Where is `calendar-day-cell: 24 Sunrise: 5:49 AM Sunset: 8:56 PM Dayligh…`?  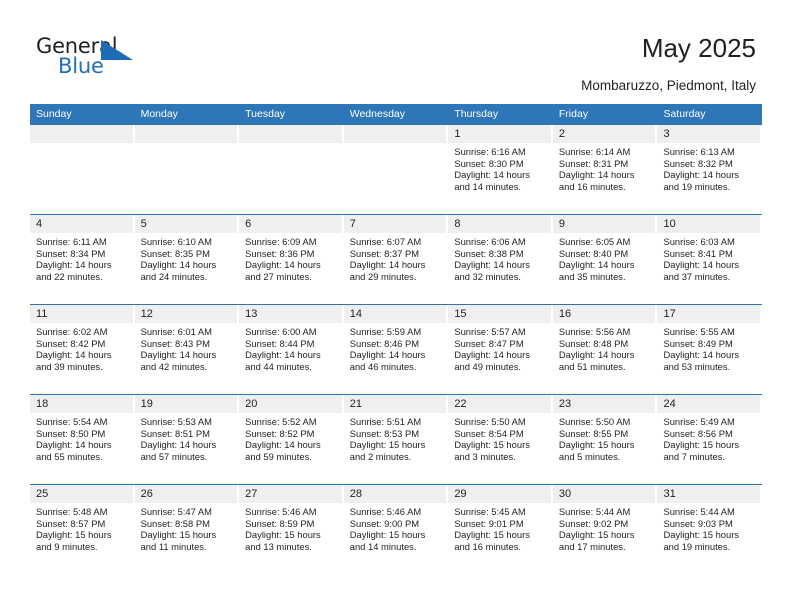 calendar-day-cell: 24 Sunrise: 5:49 AM Sunset: 8:56 PM Dayligh… is located at coordinates (709, 439).